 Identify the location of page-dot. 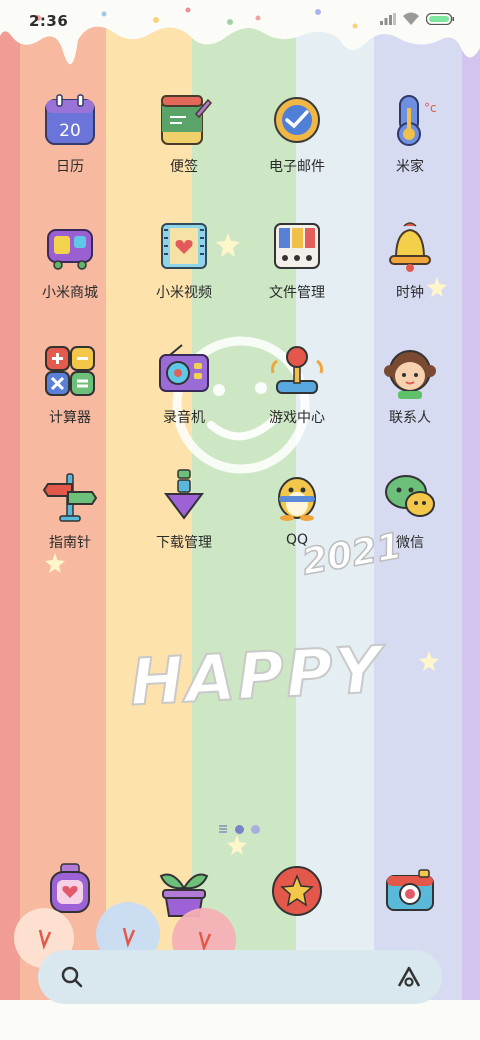
(255, 829).